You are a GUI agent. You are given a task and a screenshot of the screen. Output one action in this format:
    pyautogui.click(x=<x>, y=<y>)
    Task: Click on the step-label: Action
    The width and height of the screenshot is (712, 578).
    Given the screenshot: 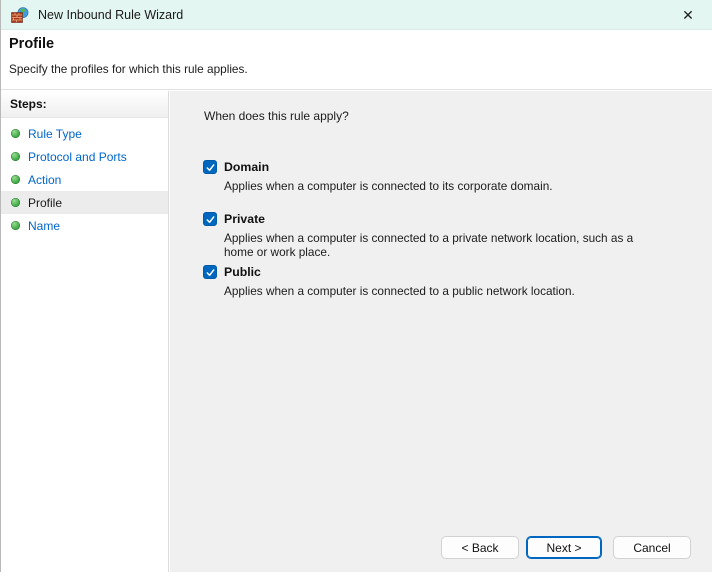 What is the action you would take?
    pyautogui.click(x=45, y=179)
    